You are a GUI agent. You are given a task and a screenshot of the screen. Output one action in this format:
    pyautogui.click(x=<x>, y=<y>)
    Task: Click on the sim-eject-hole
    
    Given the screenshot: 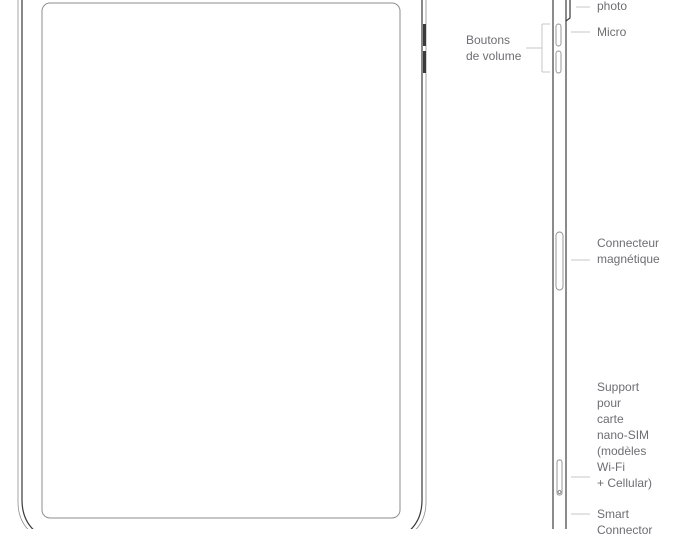 What is the action you would take?
    pyautogui.click(x=559, y=492)
    